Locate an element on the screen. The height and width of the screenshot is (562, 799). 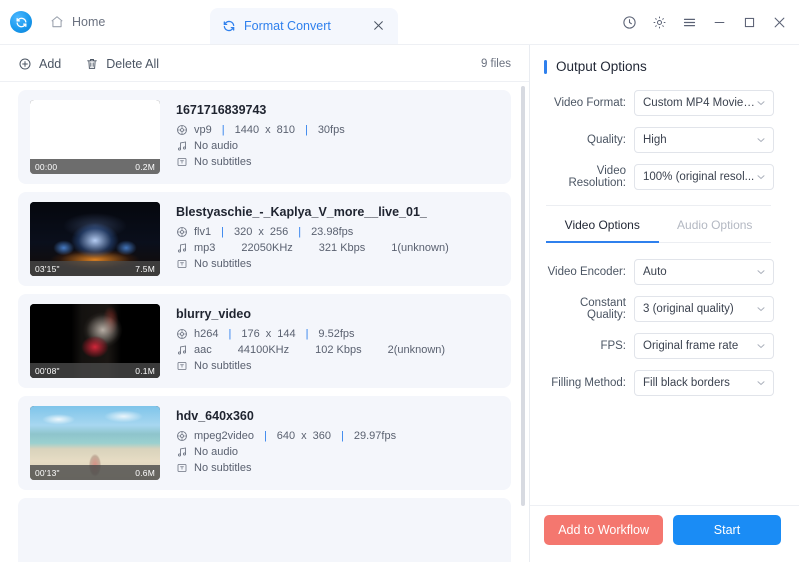
fps-select: Original frame rate is located at coordinates (704, 346).